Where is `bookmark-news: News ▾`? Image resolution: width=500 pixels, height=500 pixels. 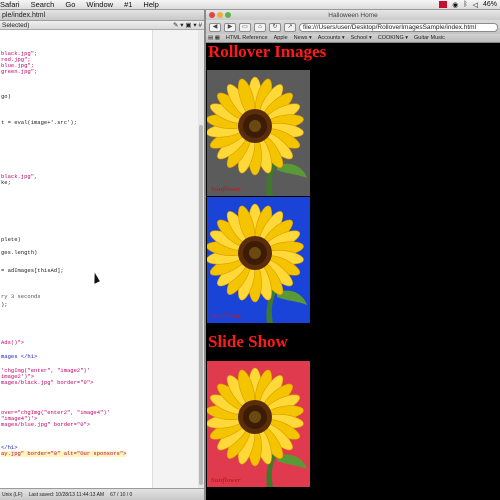
bookmark-news: News ▾ is located at coordinates (303, 38).